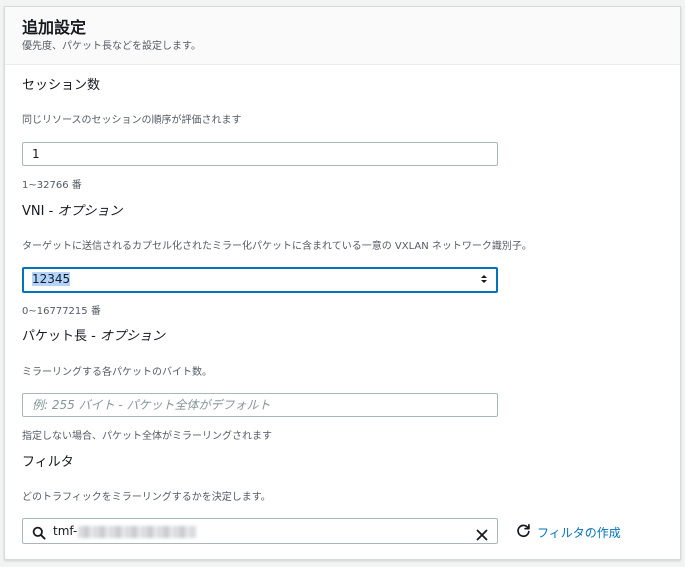  Describe the element at coordinates (137, 531) in the screenshot. I see `redacted-filter-id` at that location.